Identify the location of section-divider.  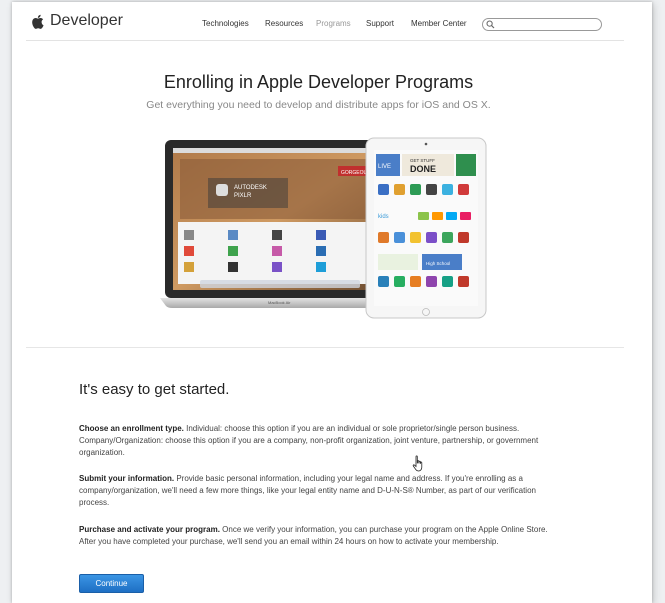
(325, 347).